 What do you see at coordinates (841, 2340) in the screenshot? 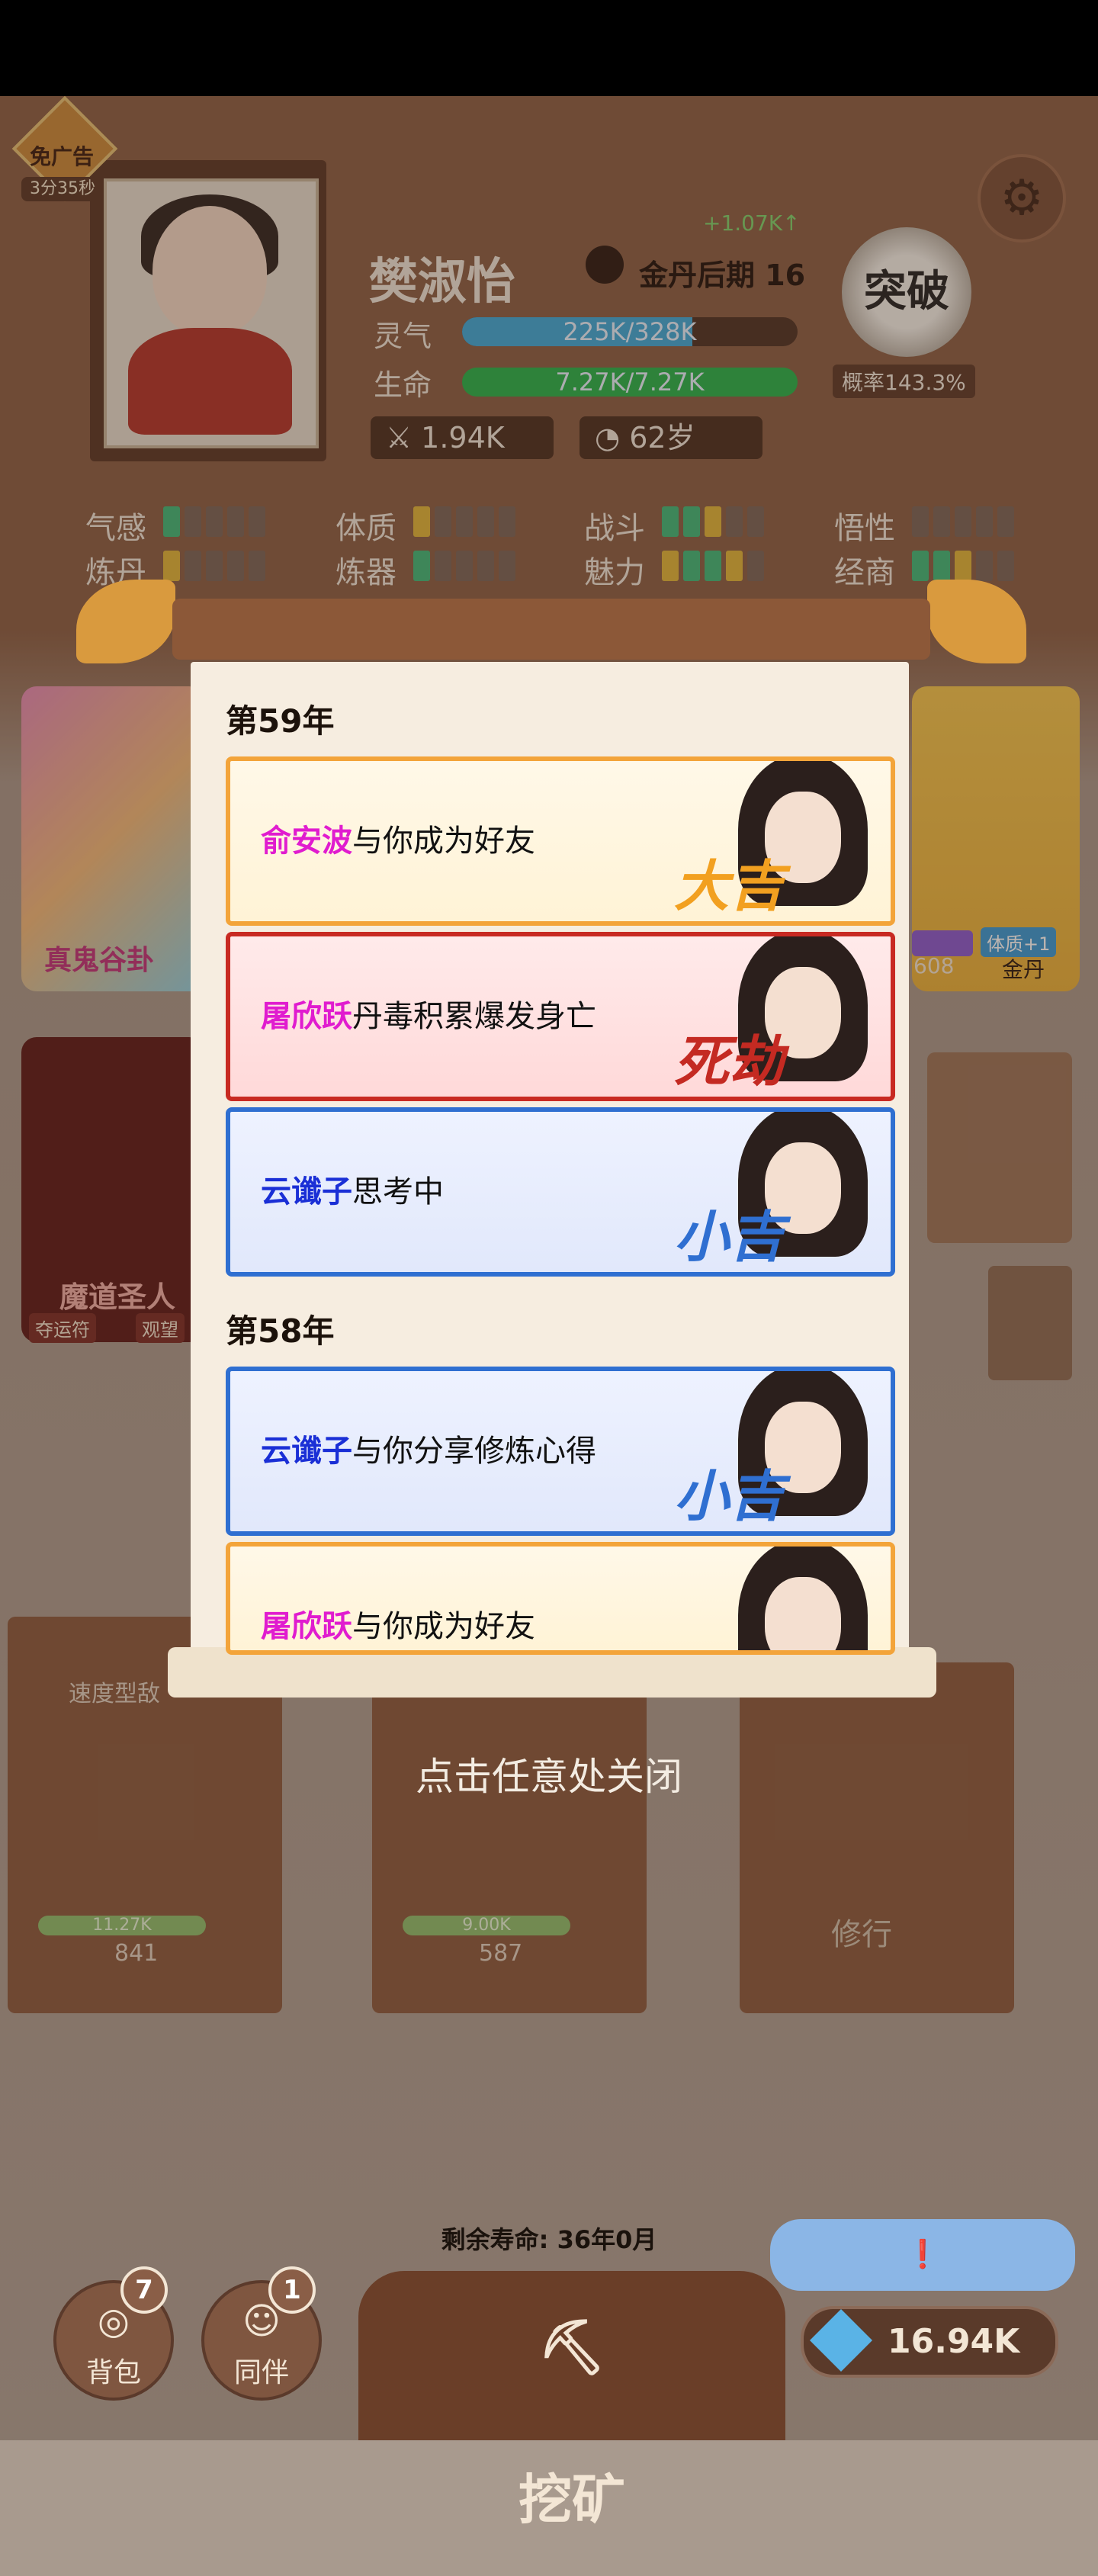
I see `gem-icon` at bounding box center [841, 2340].